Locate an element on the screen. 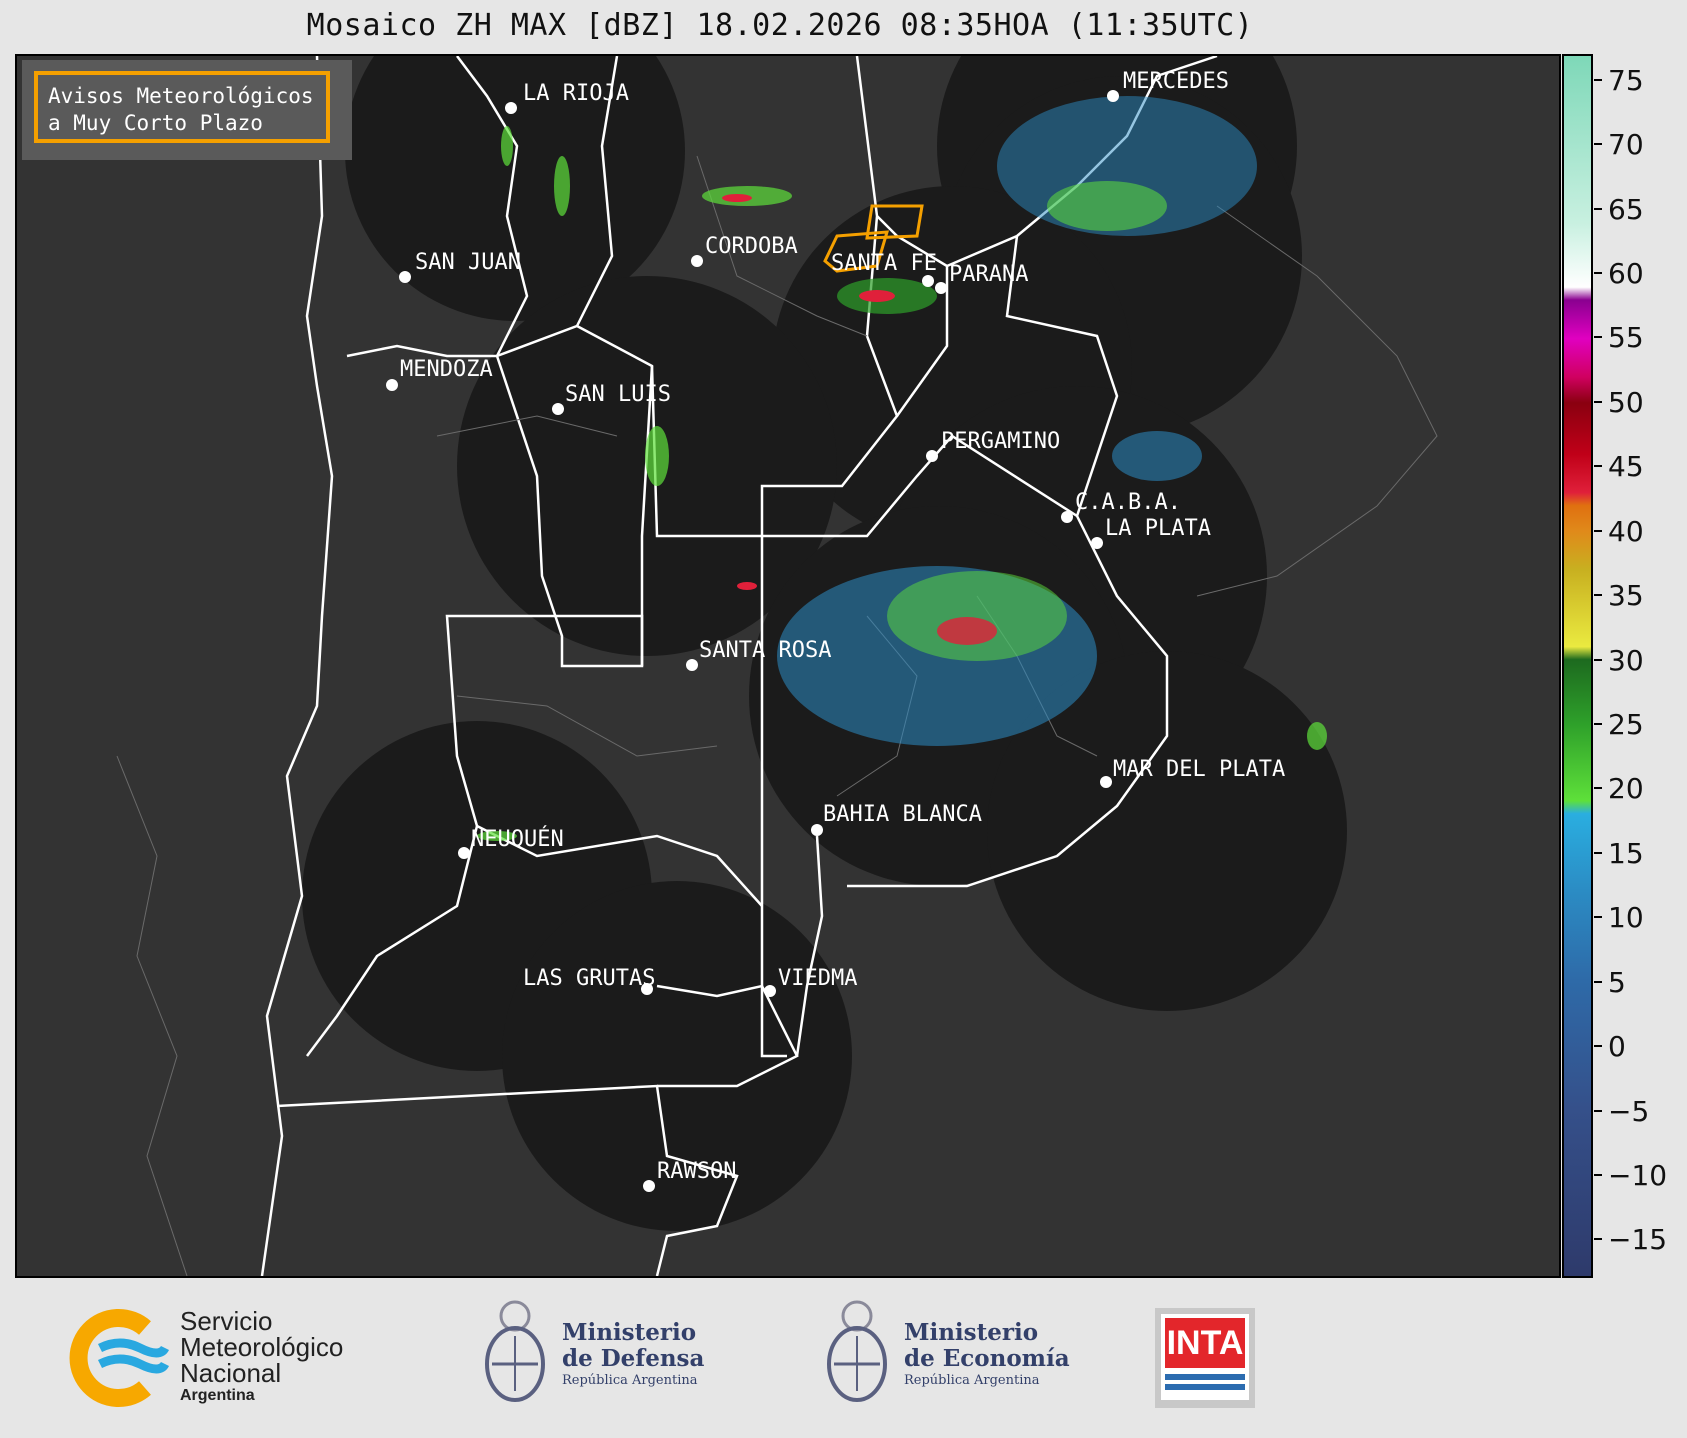  colorbar-tick-label: 10 is located at coordinates (1626, 918).